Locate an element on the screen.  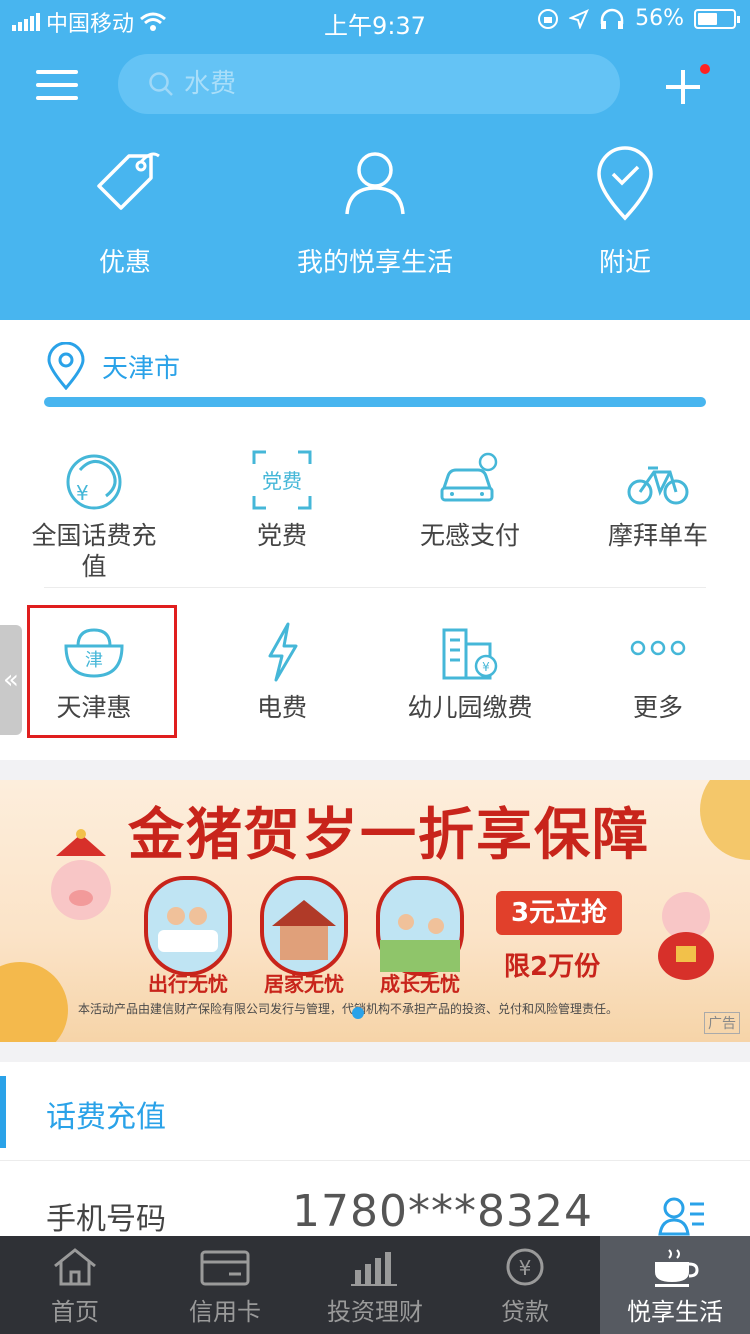
tab-life-label: 悦享生活 is located at coordinates (675, 1312).